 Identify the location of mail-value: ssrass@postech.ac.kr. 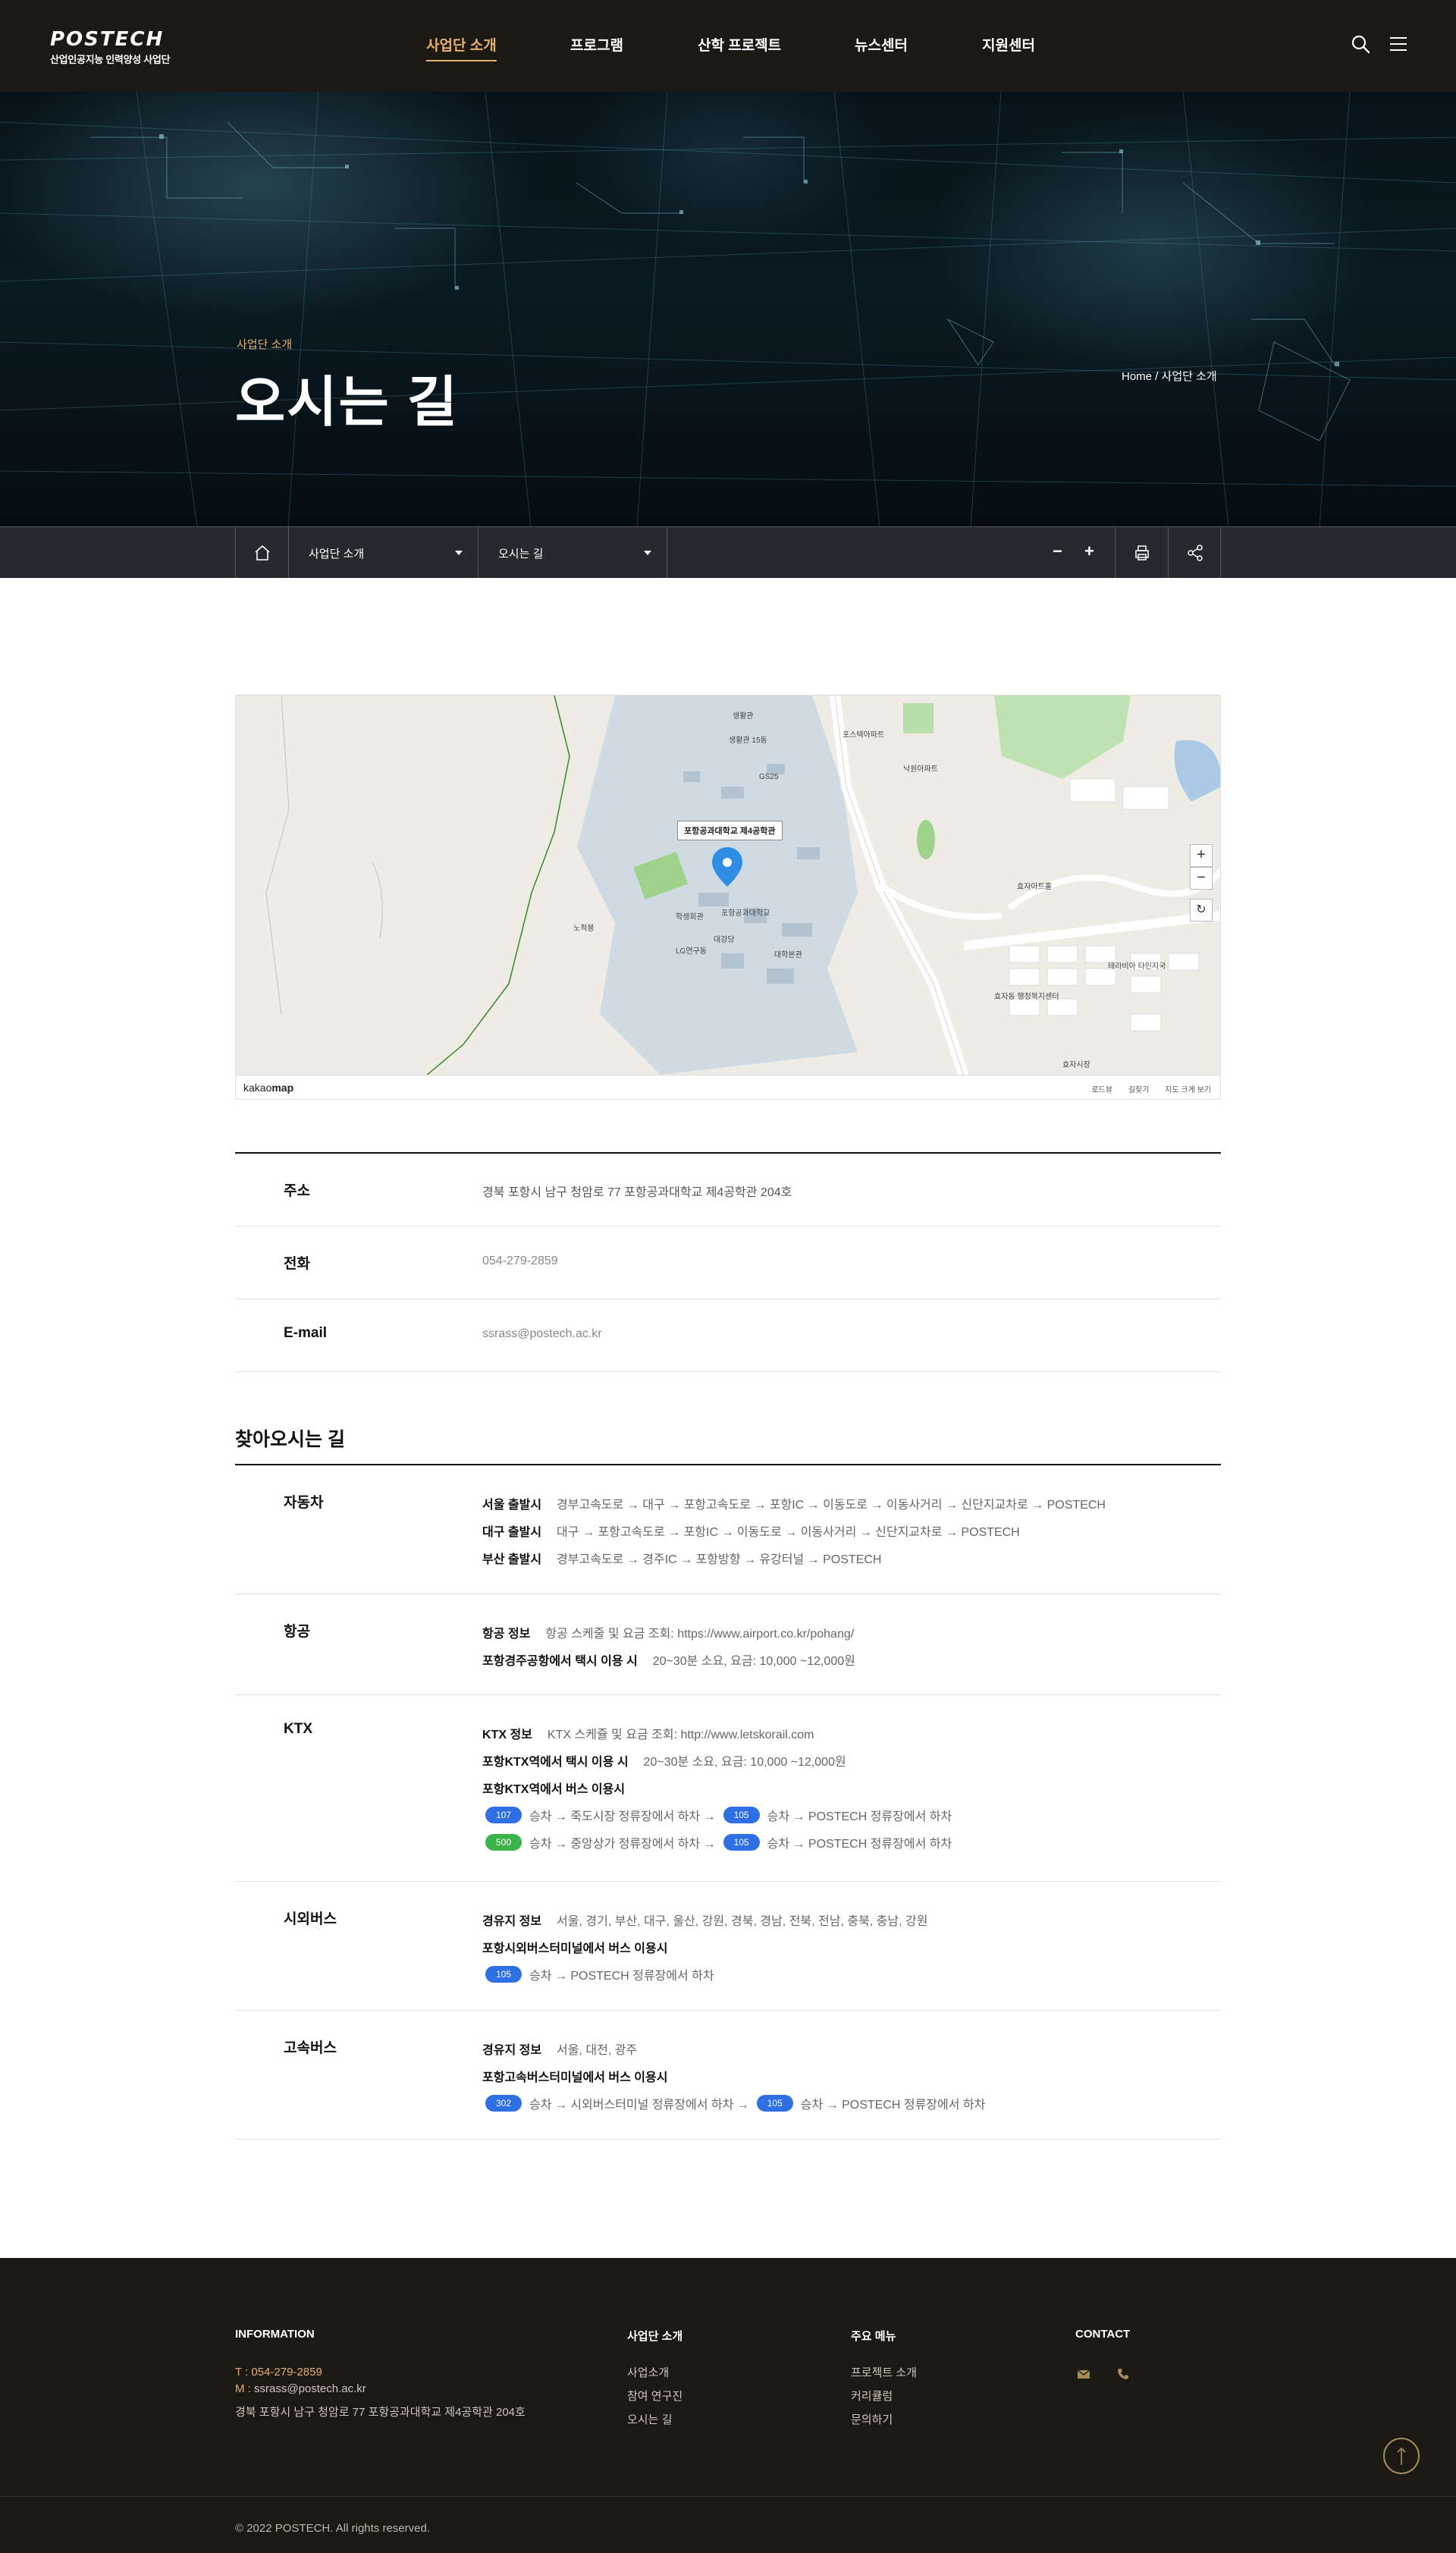
(310, 2388).